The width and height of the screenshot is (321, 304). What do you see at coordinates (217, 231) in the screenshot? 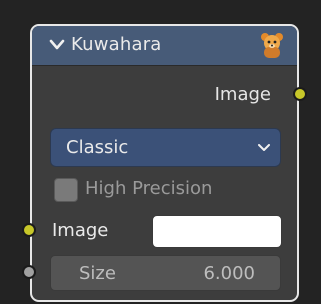
I see `image-color-field` at bounding box center [217, 231].